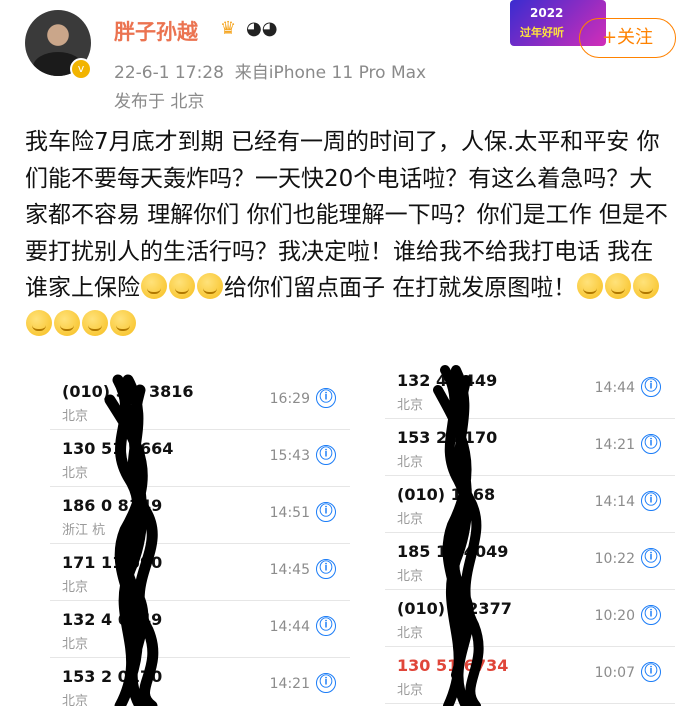  What do you see at coordinates (289, 570) in the screenshot?
I see `call-time: 14:45` at bounding box center [289, 570].